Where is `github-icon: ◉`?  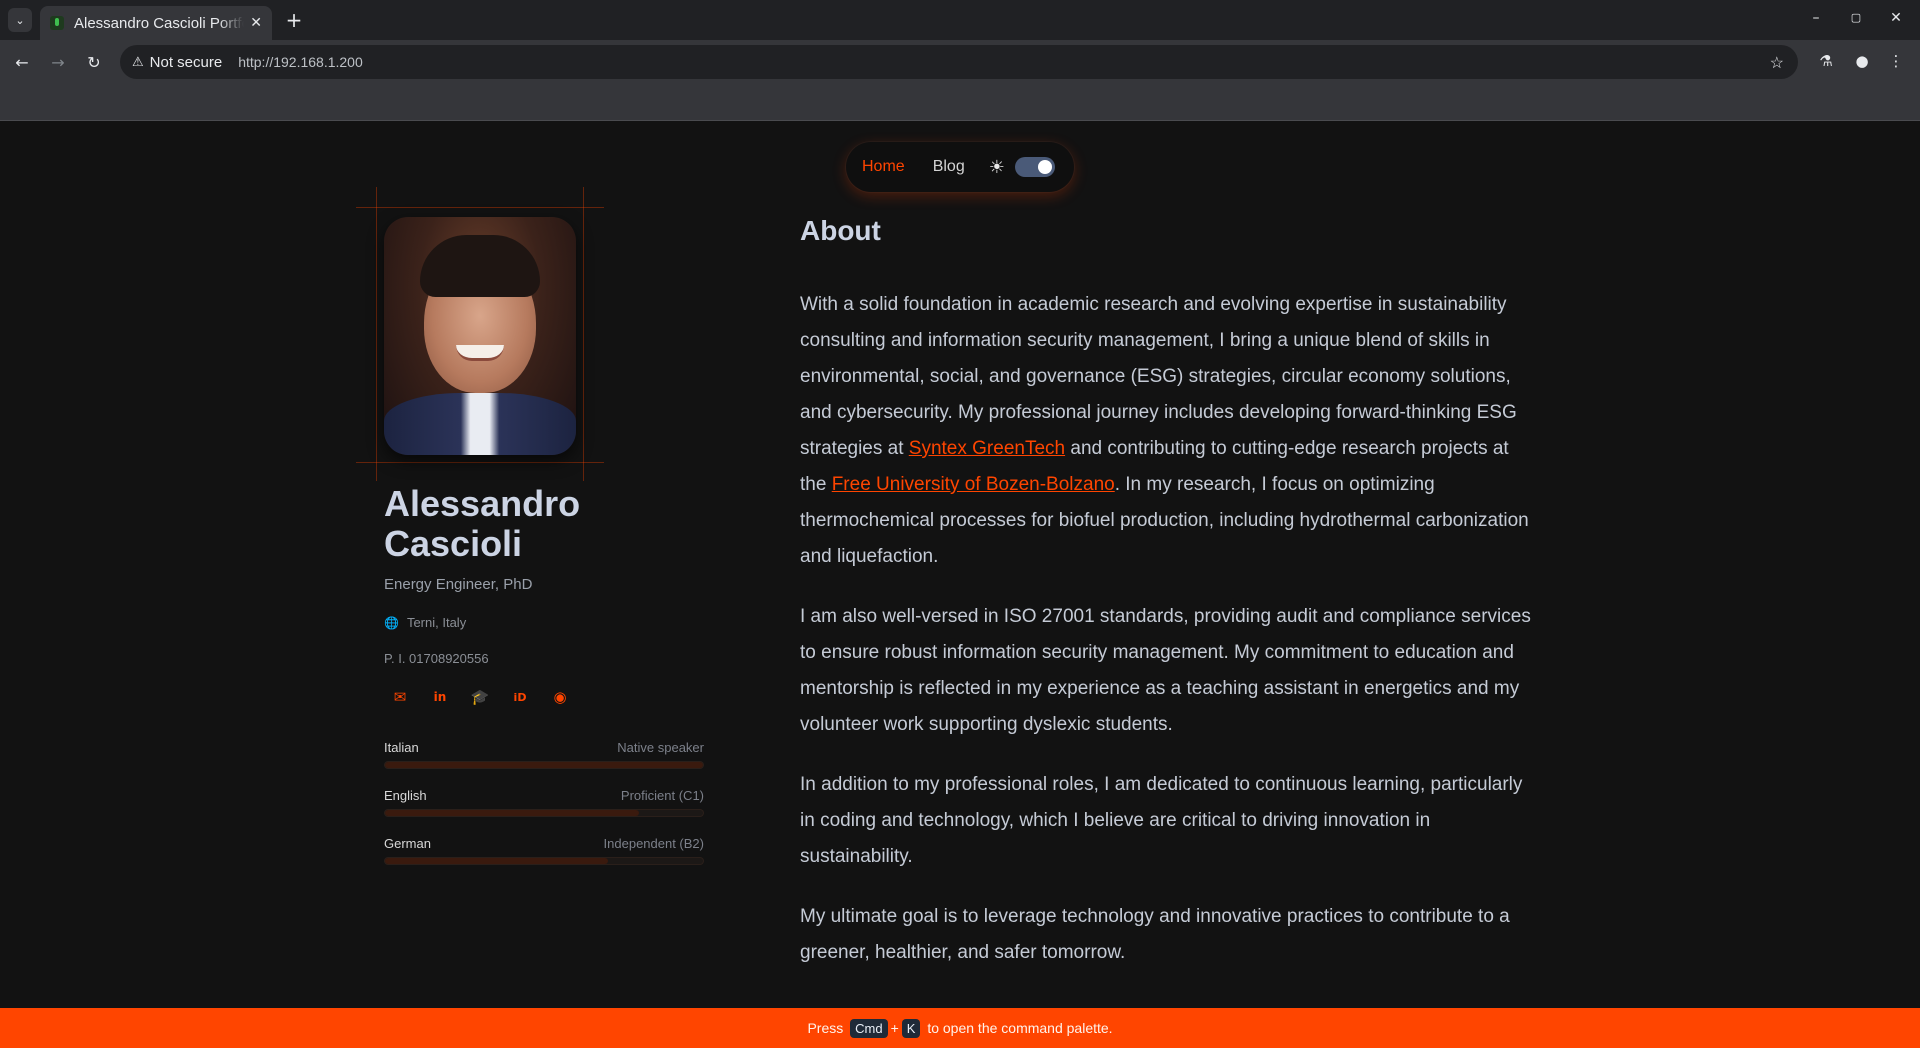 github-icon: ◉ is located at coordinates (560, 697).